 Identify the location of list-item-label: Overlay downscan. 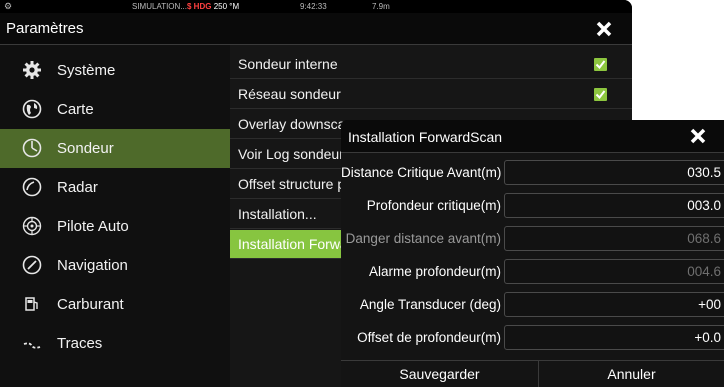
(296, 124).